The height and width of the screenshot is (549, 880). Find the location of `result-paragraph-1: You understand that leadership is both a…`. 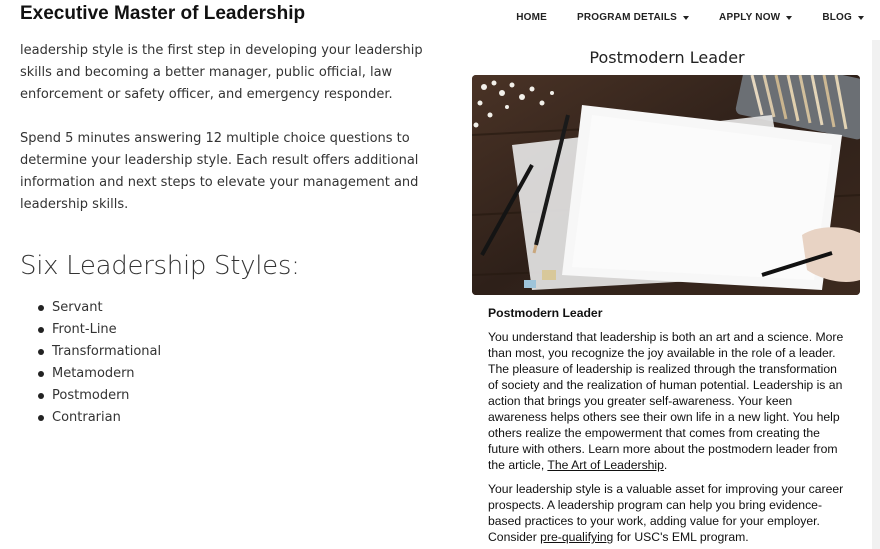

result-paragraph-1: You understand that leadership is both a… is located at coordinates (667, 401).